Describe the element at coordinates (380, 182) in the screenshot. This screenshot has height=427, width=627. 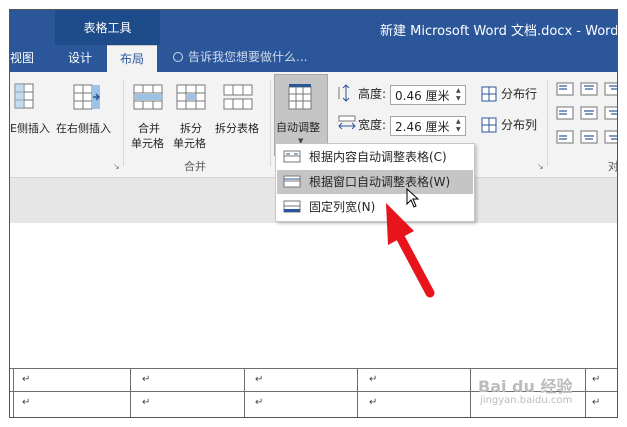
I see `menu-item-label: 根据窗口自动调整表格(W)` at that location.